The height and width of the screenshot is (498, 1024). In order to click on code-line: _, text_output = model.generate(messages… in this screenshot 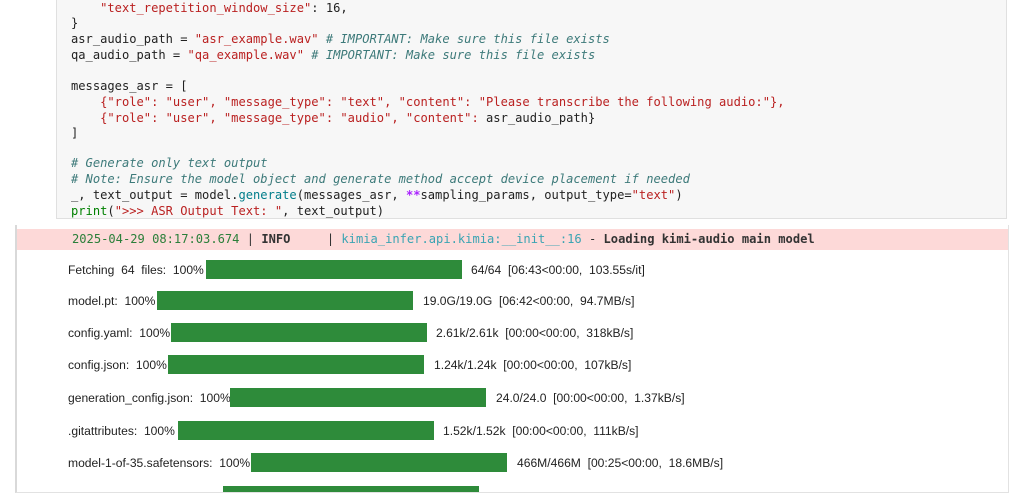, I will do `click(377, 195)`.